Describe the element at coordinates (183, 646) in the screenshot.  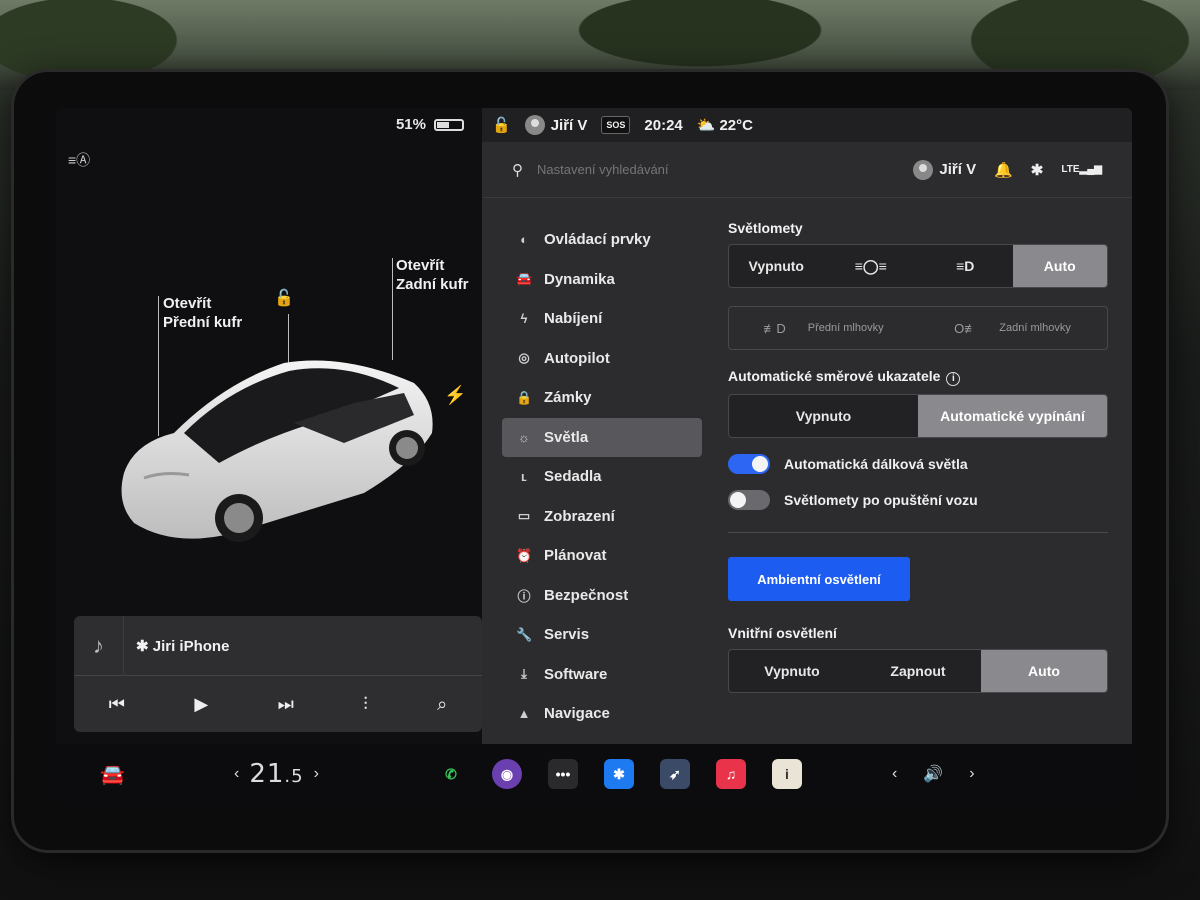
I see `media-source-label: ✱ Jiri iPhone` at that location.